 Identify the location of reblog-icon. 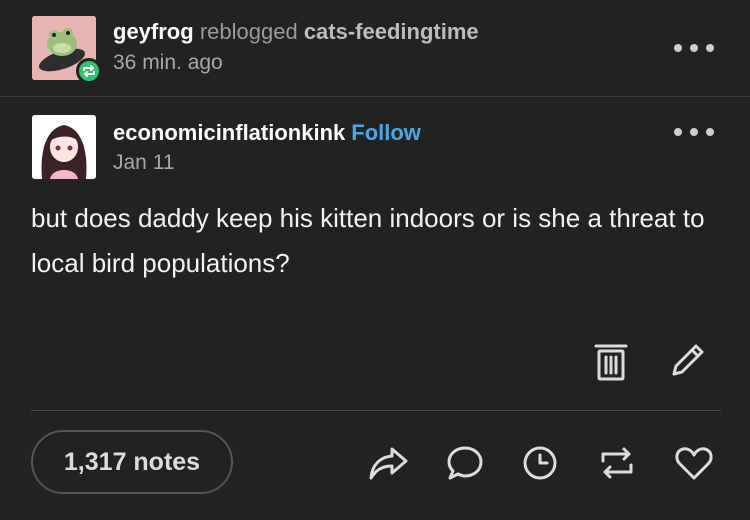
(617, 463).